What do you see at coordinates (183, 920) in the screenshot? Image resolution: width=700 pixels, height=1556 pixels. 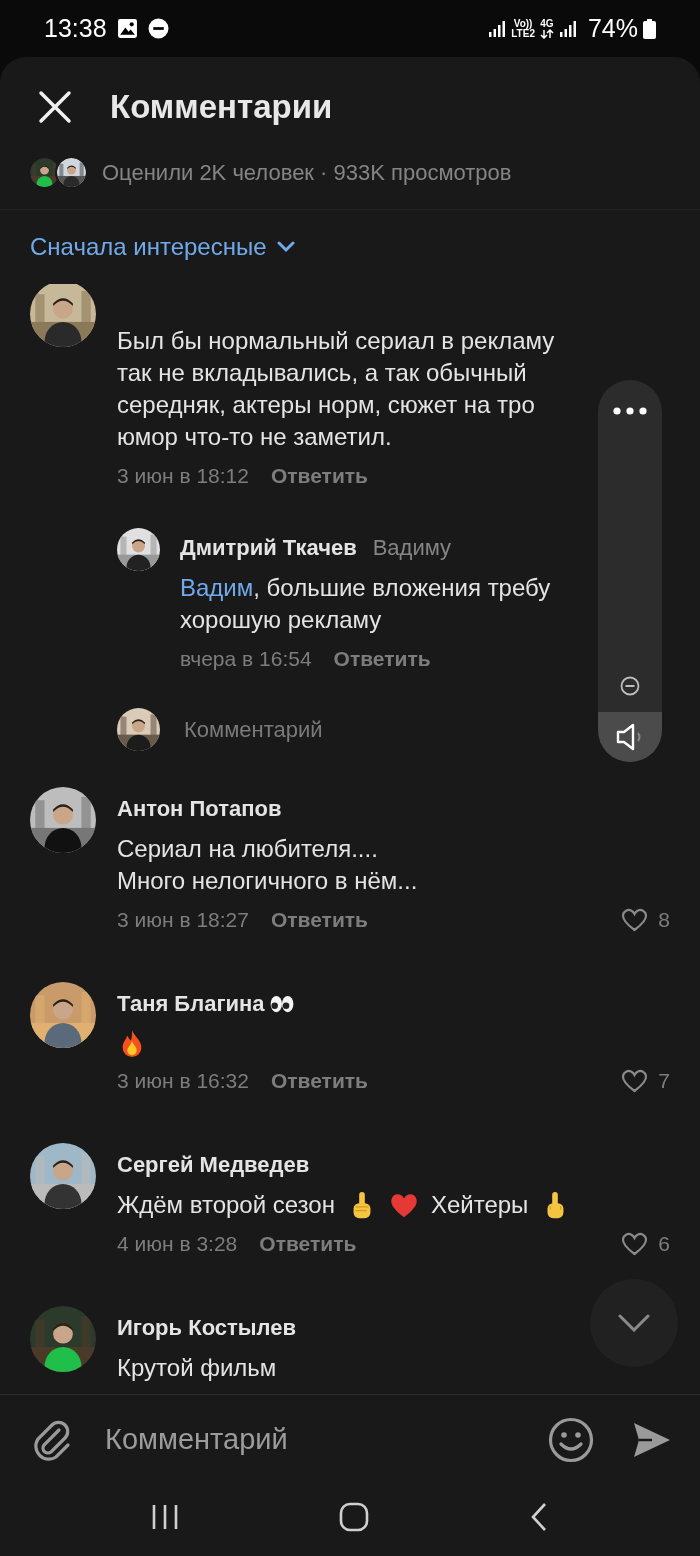 I see `comment-date: 3 июн в 18:27` at bounding box center [183, 920].